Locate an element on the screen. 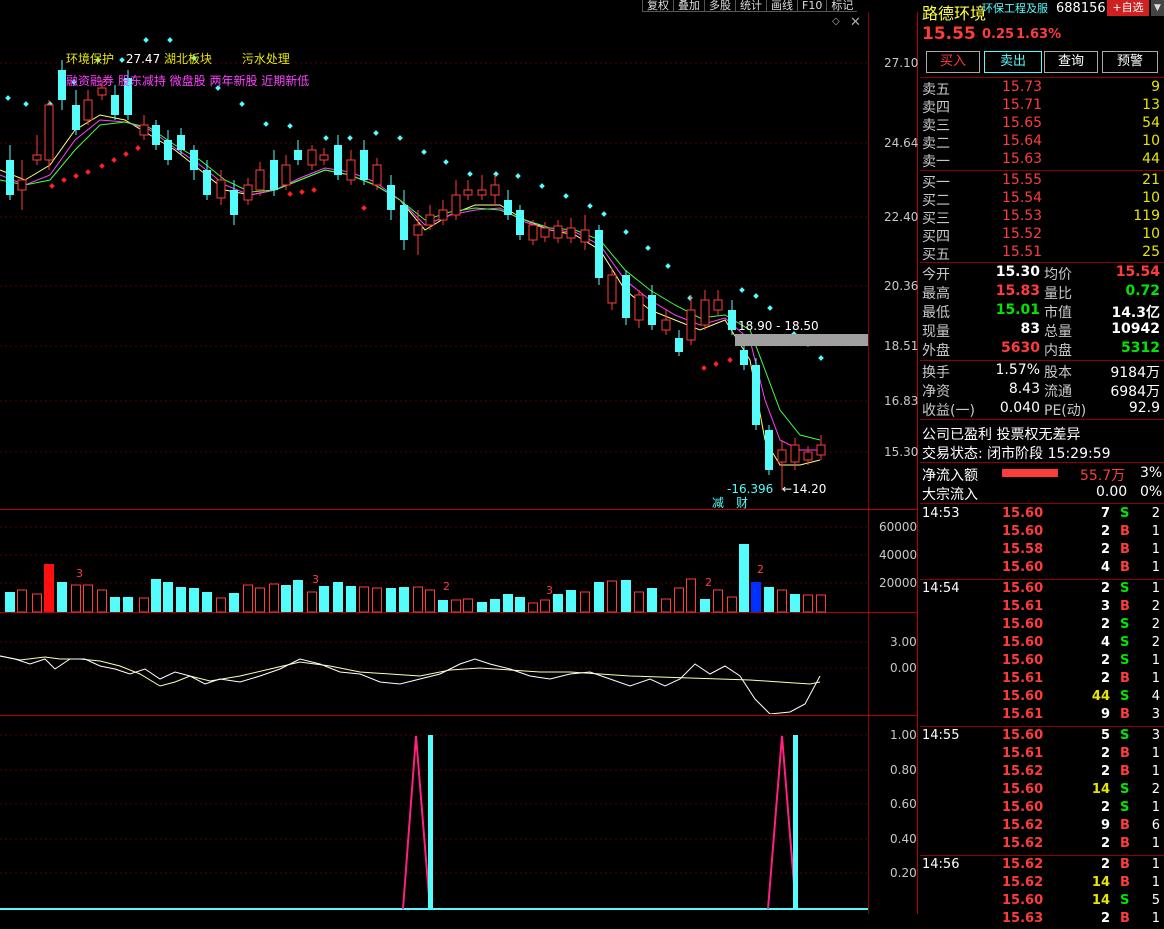 Image resolution: width=1164 pixels, height=929 pixels. ask-row: 卖五 15.73 9 is located at coordinates (1042, 88).